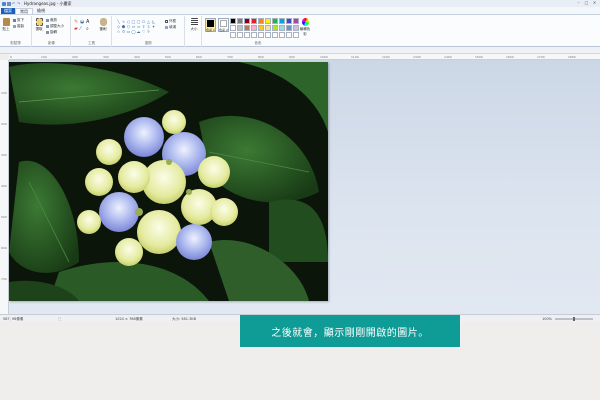 This screenshot has width=600, height=400. What do you see at coordinates (541, 57) in the screenshot?
I see `ruler-tick-label: 1700` at bounding box center [541, 57].